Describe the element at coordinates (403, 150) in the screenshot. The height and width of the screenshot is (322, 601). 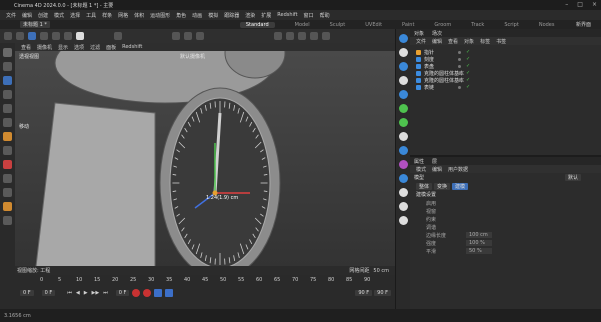
I see `camera-icon` at that location.